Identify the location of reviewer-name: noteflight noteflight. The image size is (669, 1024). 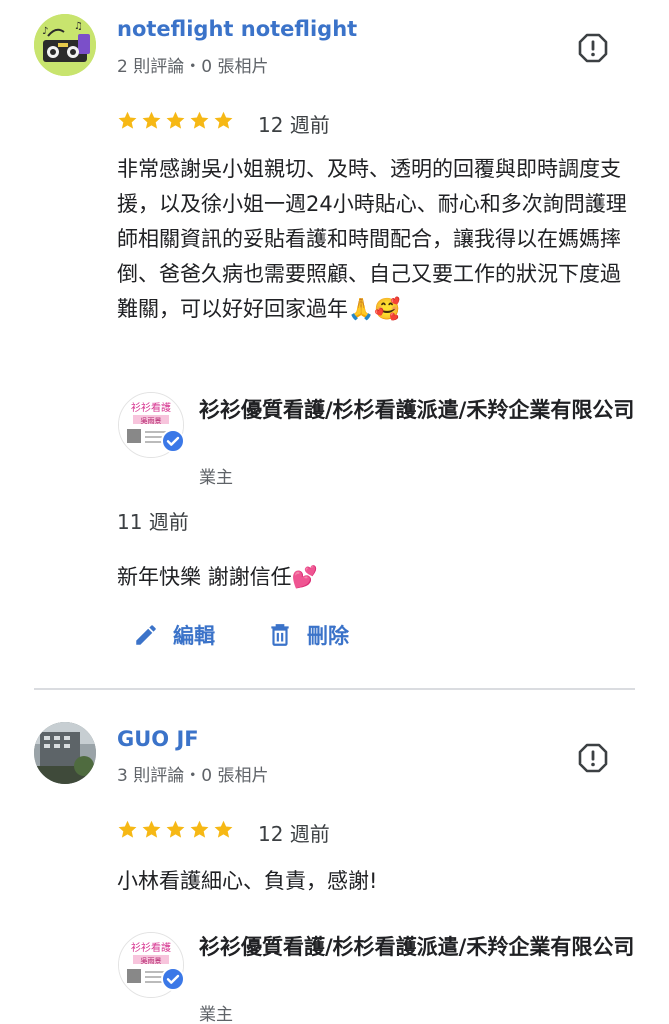
(237, 29).